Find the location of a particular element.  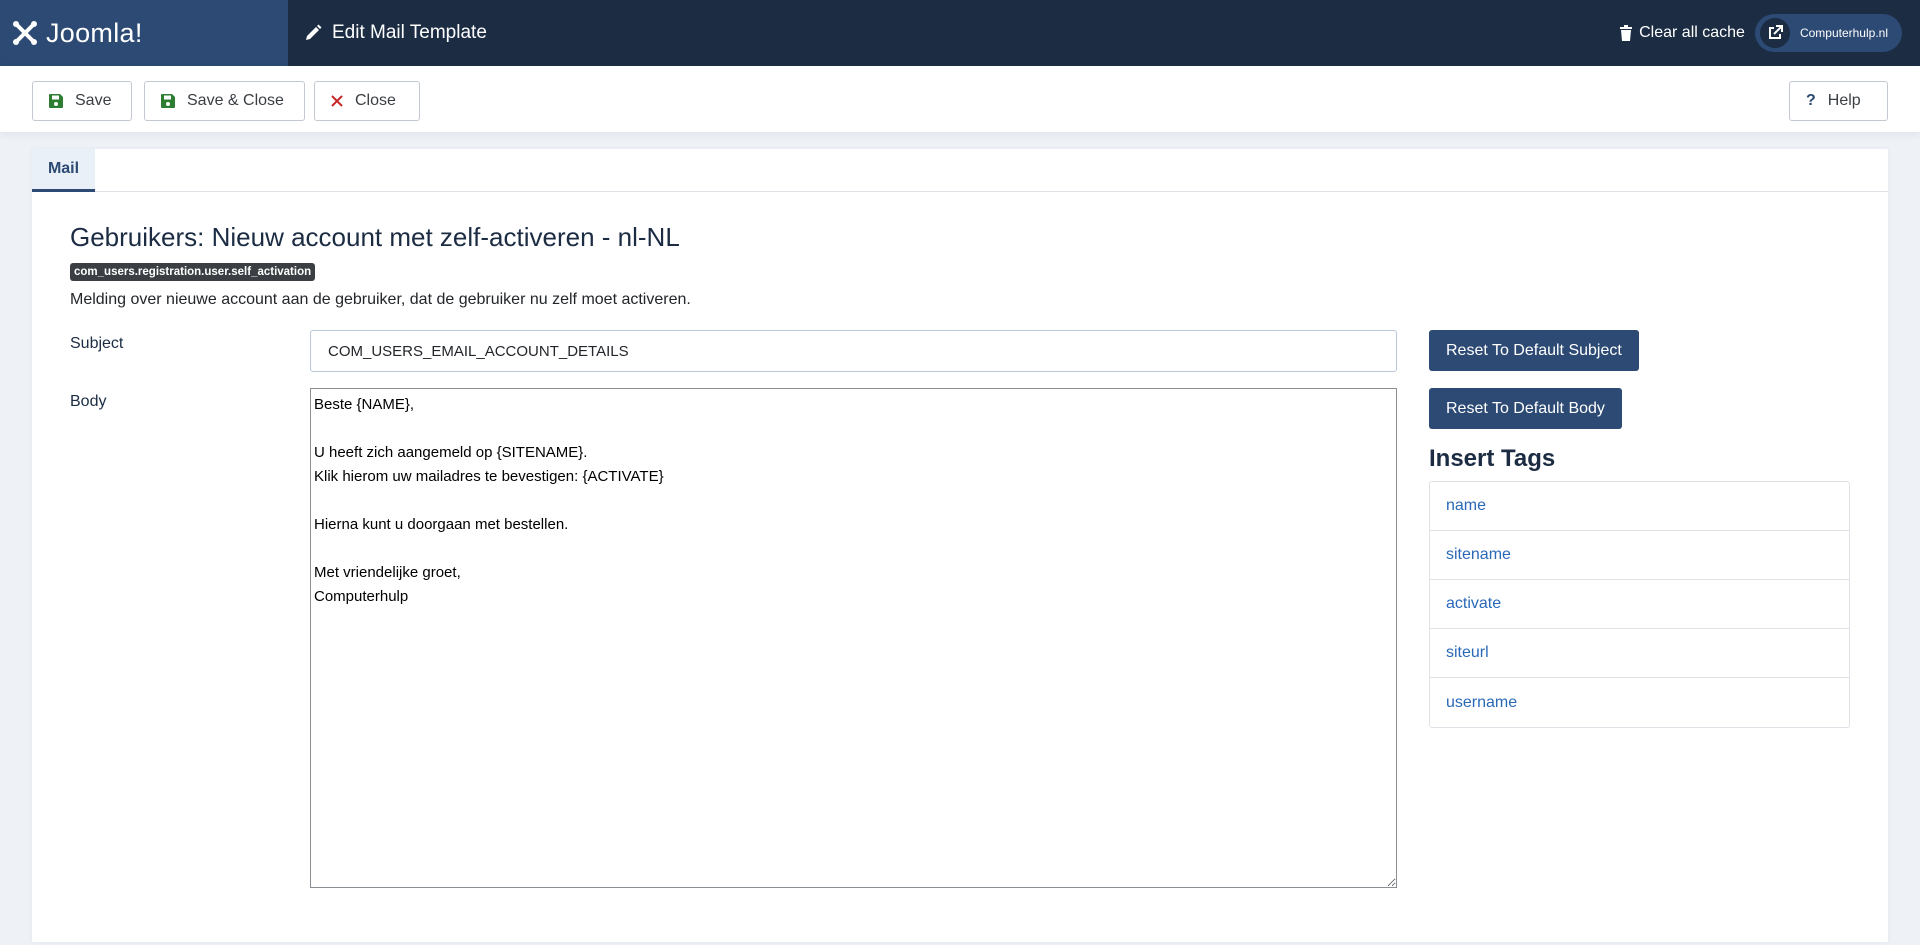

toolbar: Save Save & Close Close ? Help is located at coordinates (960, 99).